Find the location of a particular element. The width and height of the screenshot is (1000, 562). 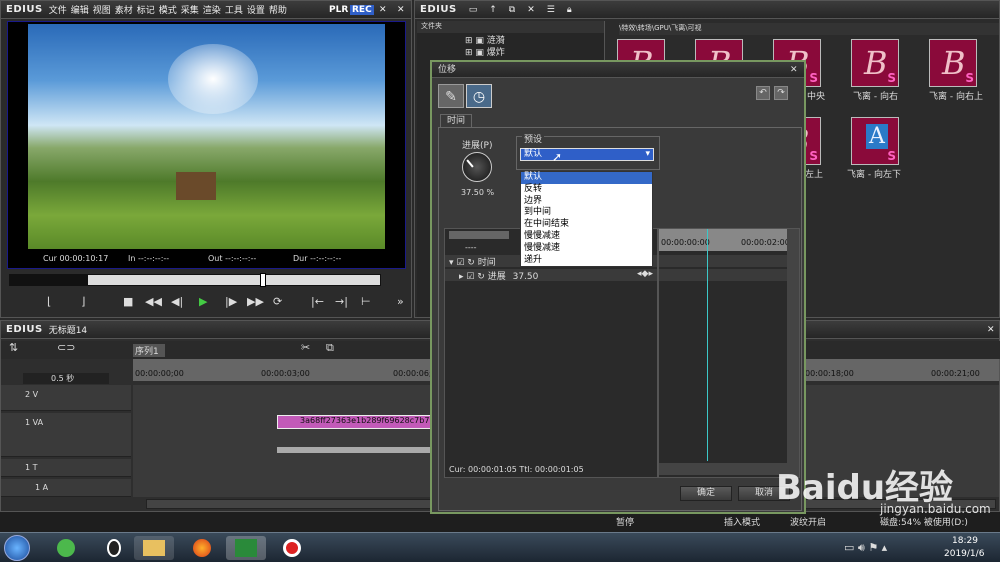

lock-icon: 🔒︎ is located at coordinates (569, 10).